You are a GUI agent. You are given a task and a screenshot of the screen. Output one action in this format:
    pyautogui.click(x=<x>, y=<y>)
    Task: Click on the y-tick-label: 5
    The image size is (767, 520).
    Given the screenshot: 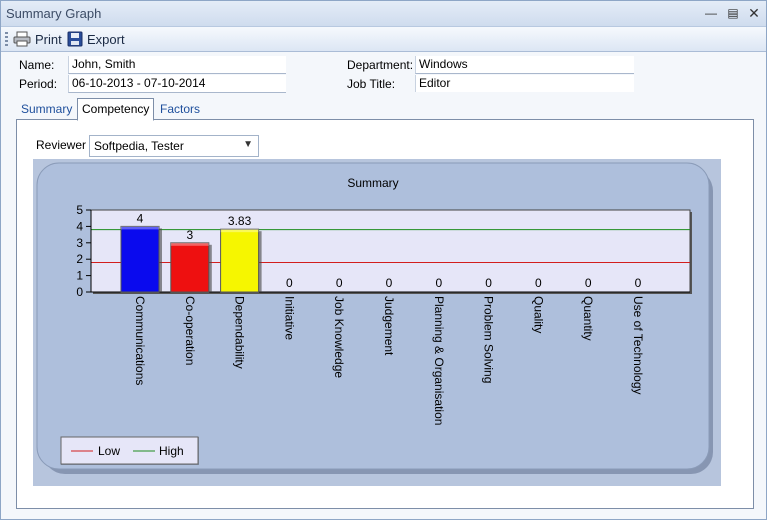 What is the action you would take?
    pyautogui.click(x=79, y=210)
    